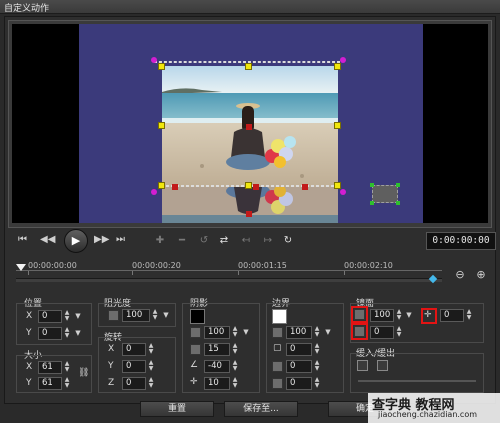 Image resolution: width=500 pixels, height=423 pixels. Describe the element at coordinates (217, 366) in the screenshot. I see `shadow-angle-field: -40` at that location.